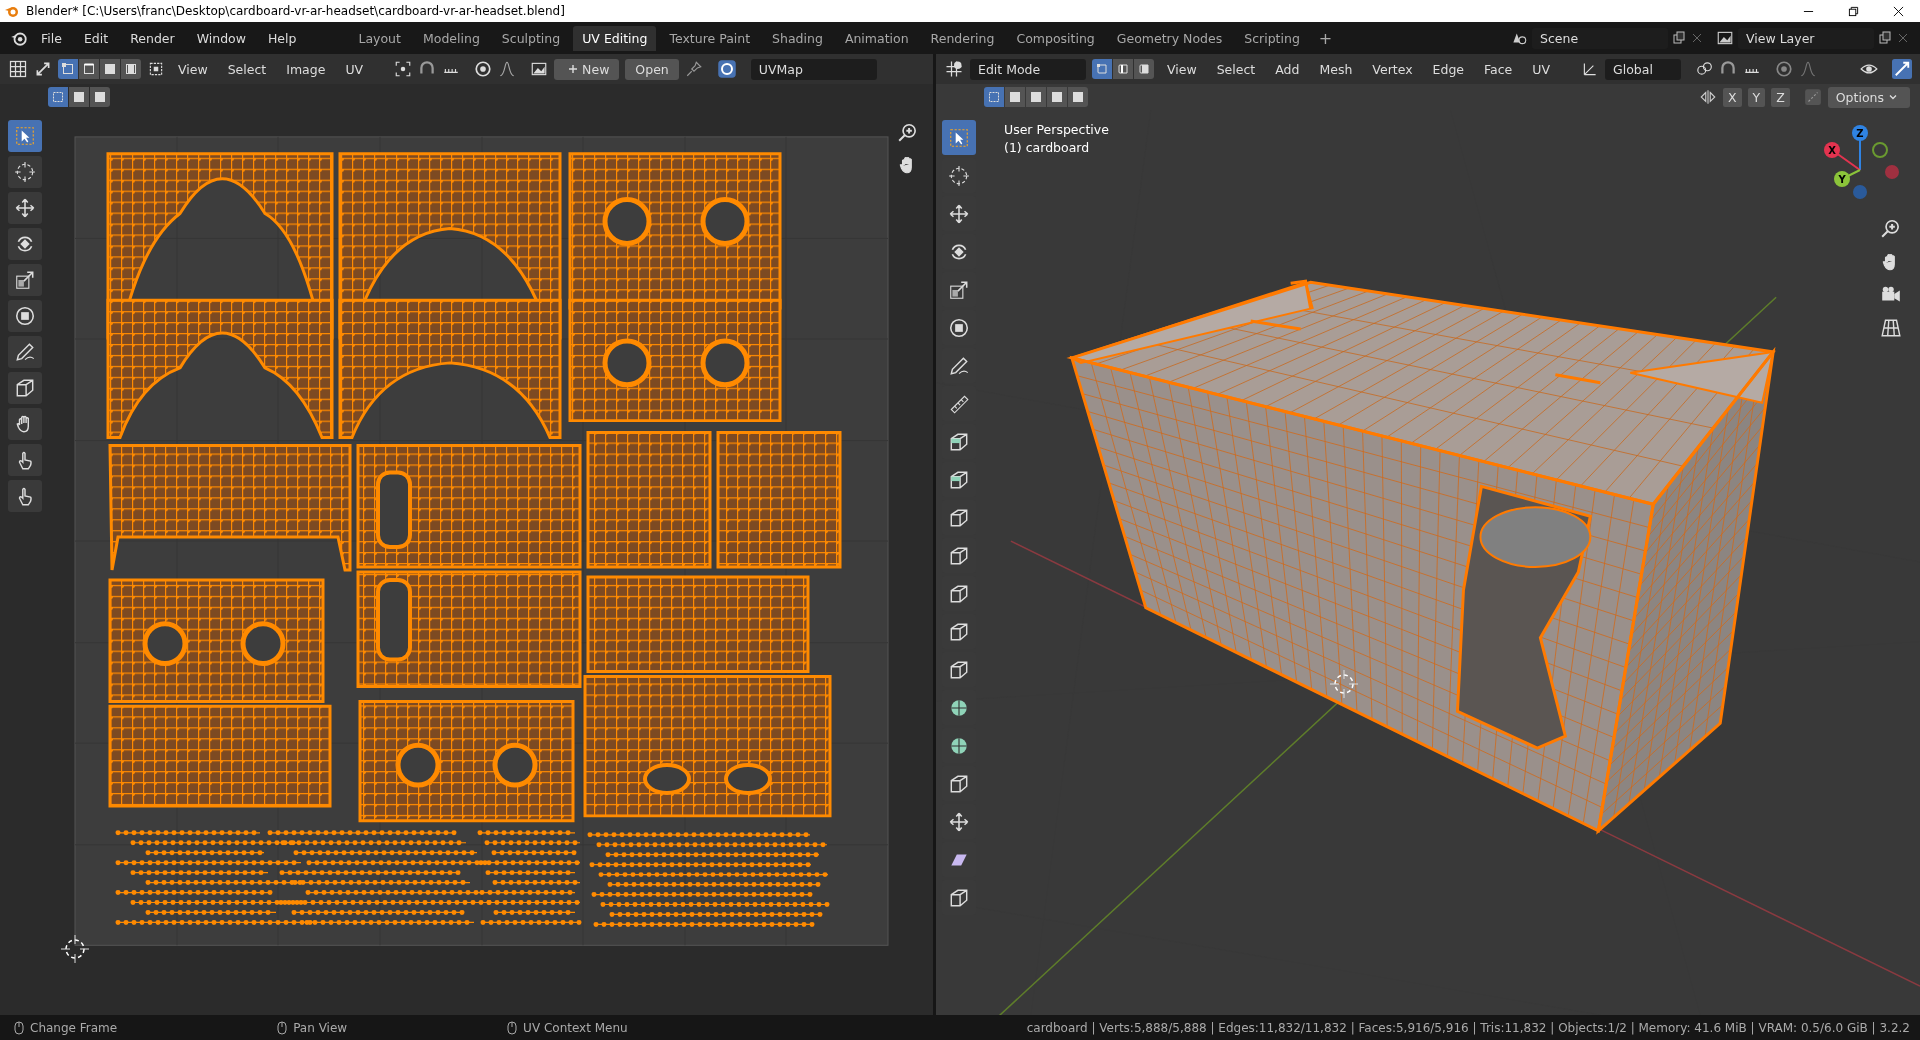 The image size is (1920, 1040). Describe the element at coordinates (1780, 97) in the screenshot. I see `mirror-axis-toggle: Z` at that location.